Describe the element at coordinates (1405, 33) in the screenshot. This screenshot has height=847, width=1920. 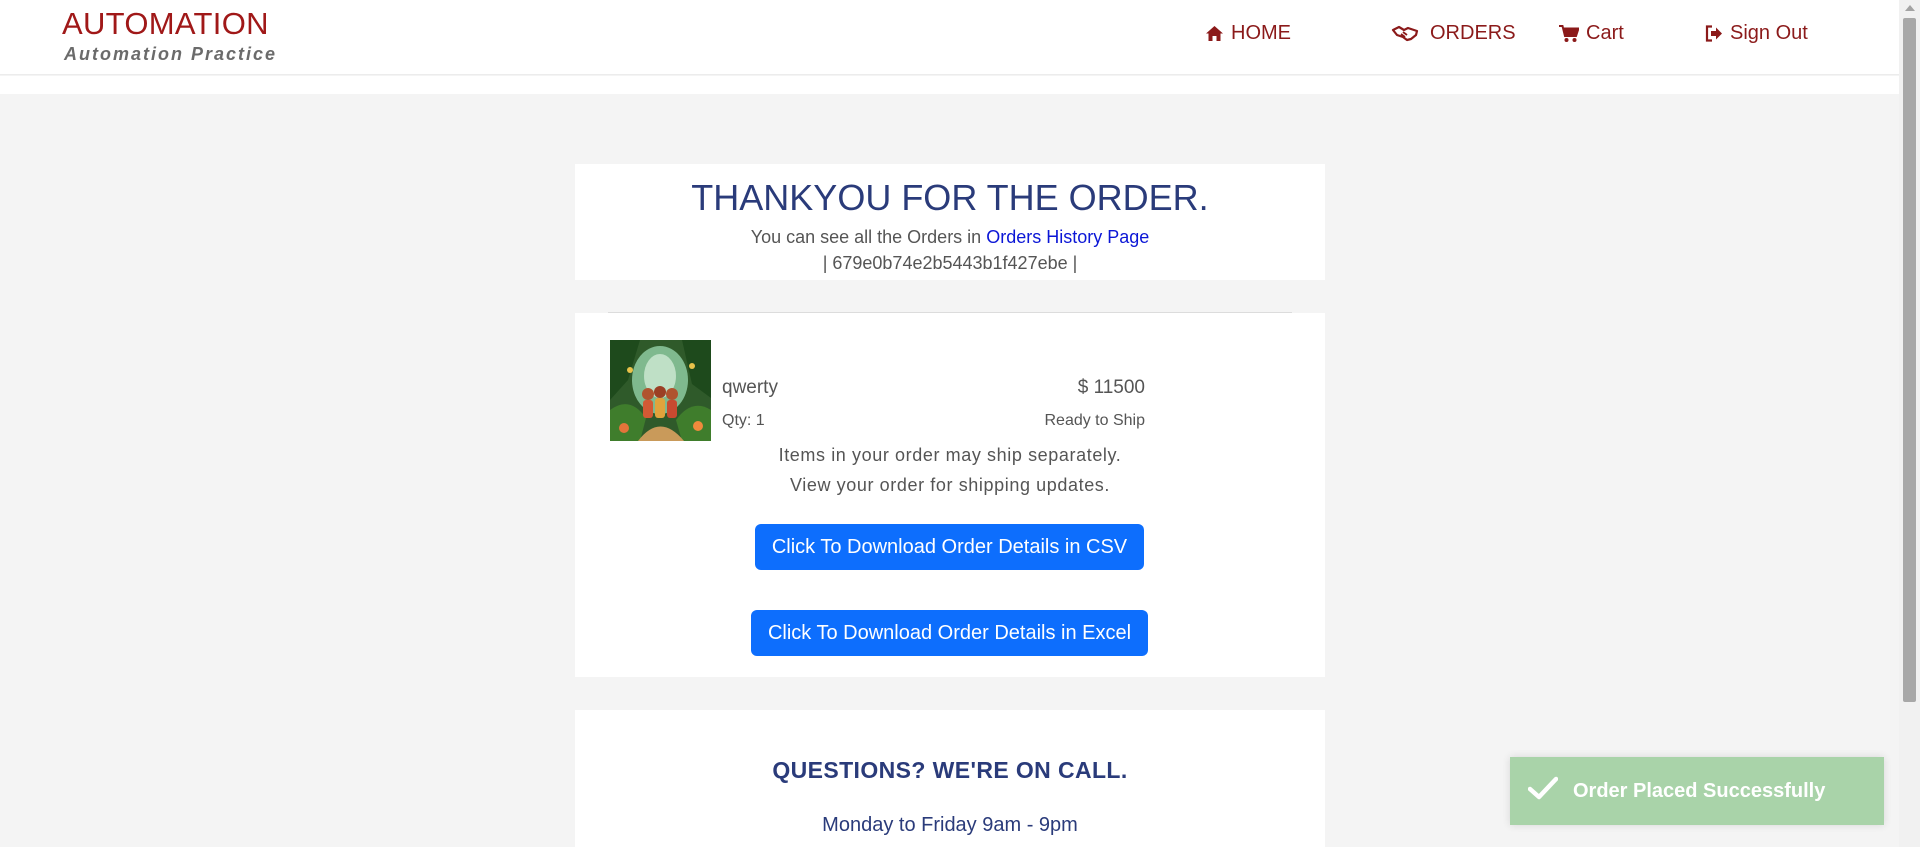
I see `handshake-icon` at that location.